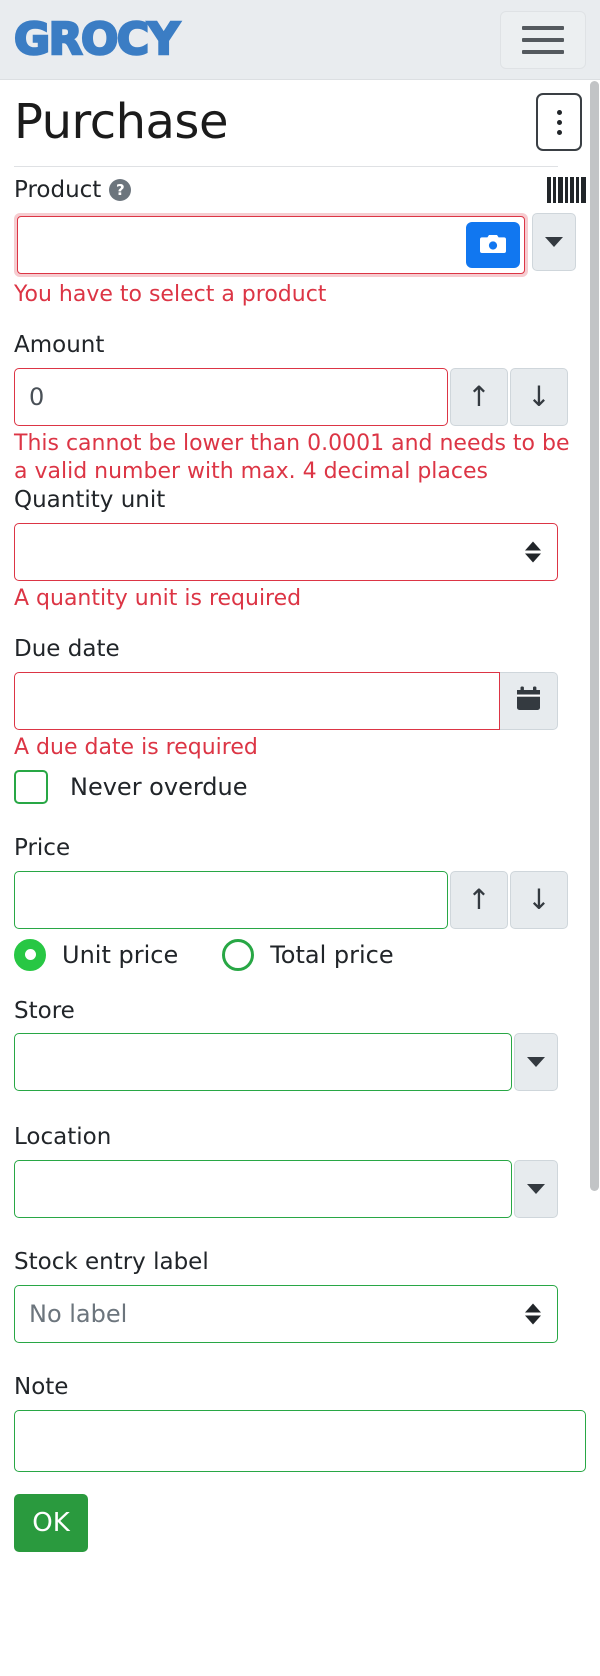  I want to click on price-input, so click(231, 899).